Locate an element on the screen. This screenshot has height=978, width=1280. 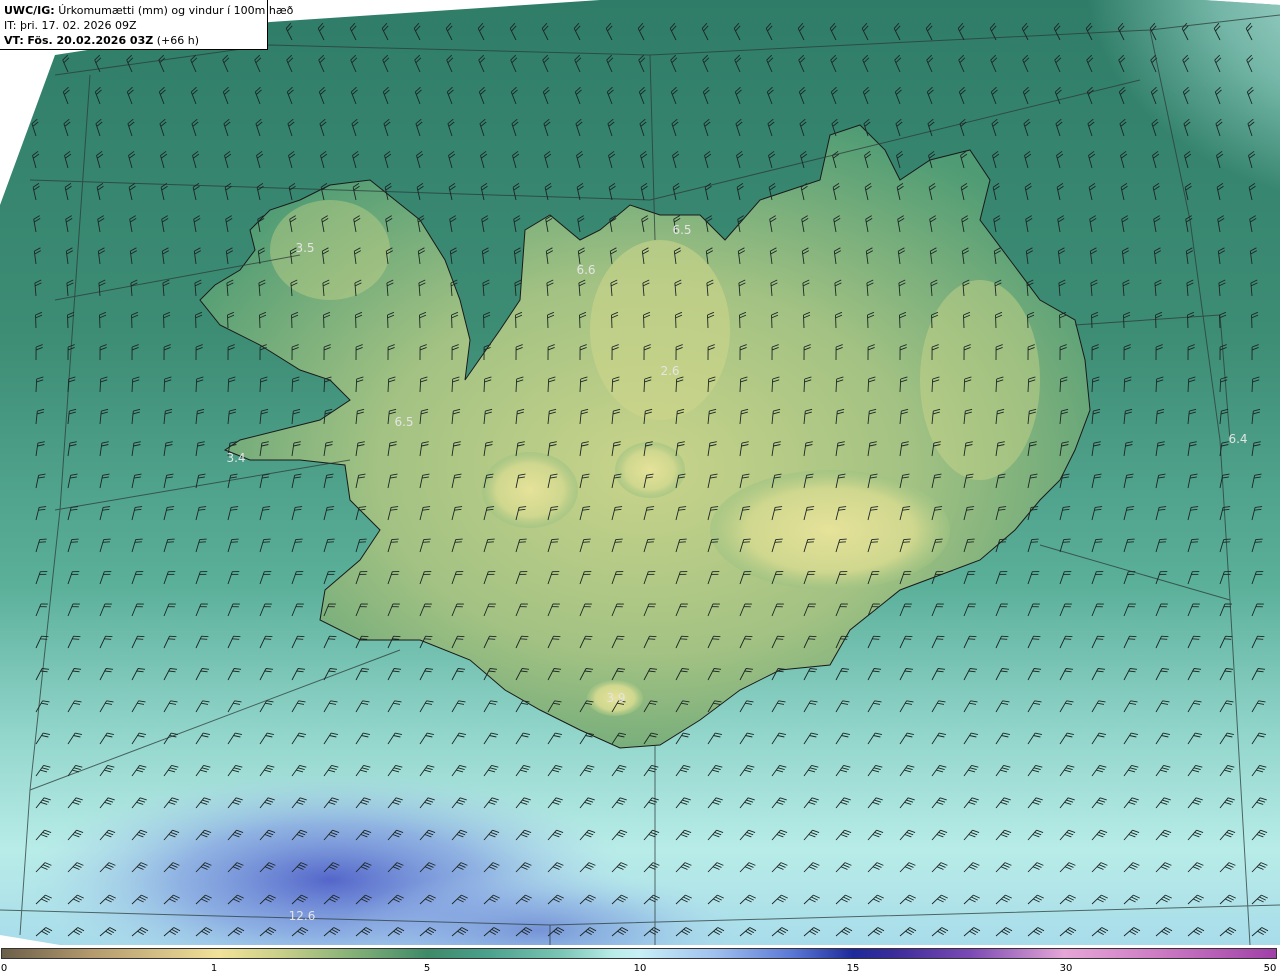
hofsjokull-glacier is located at coordinates (650, 470).